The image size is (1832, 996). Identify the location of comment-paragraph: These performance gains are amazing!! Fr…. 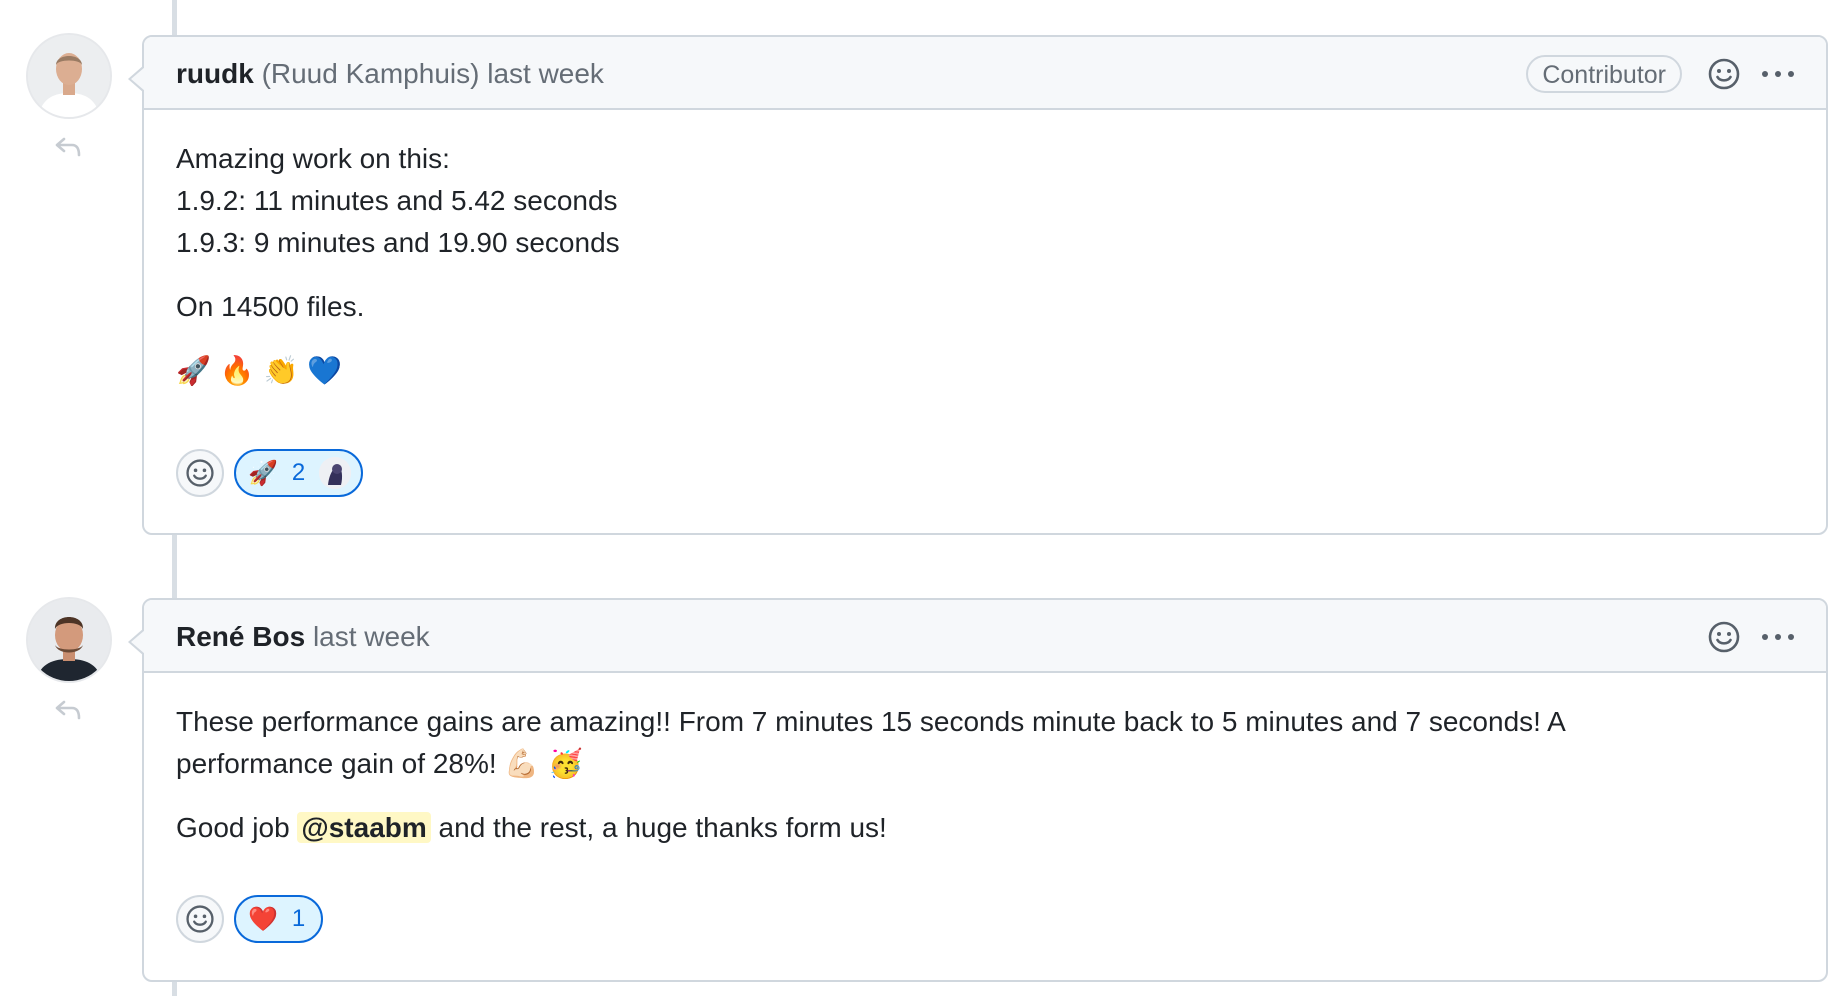
(985, 743).